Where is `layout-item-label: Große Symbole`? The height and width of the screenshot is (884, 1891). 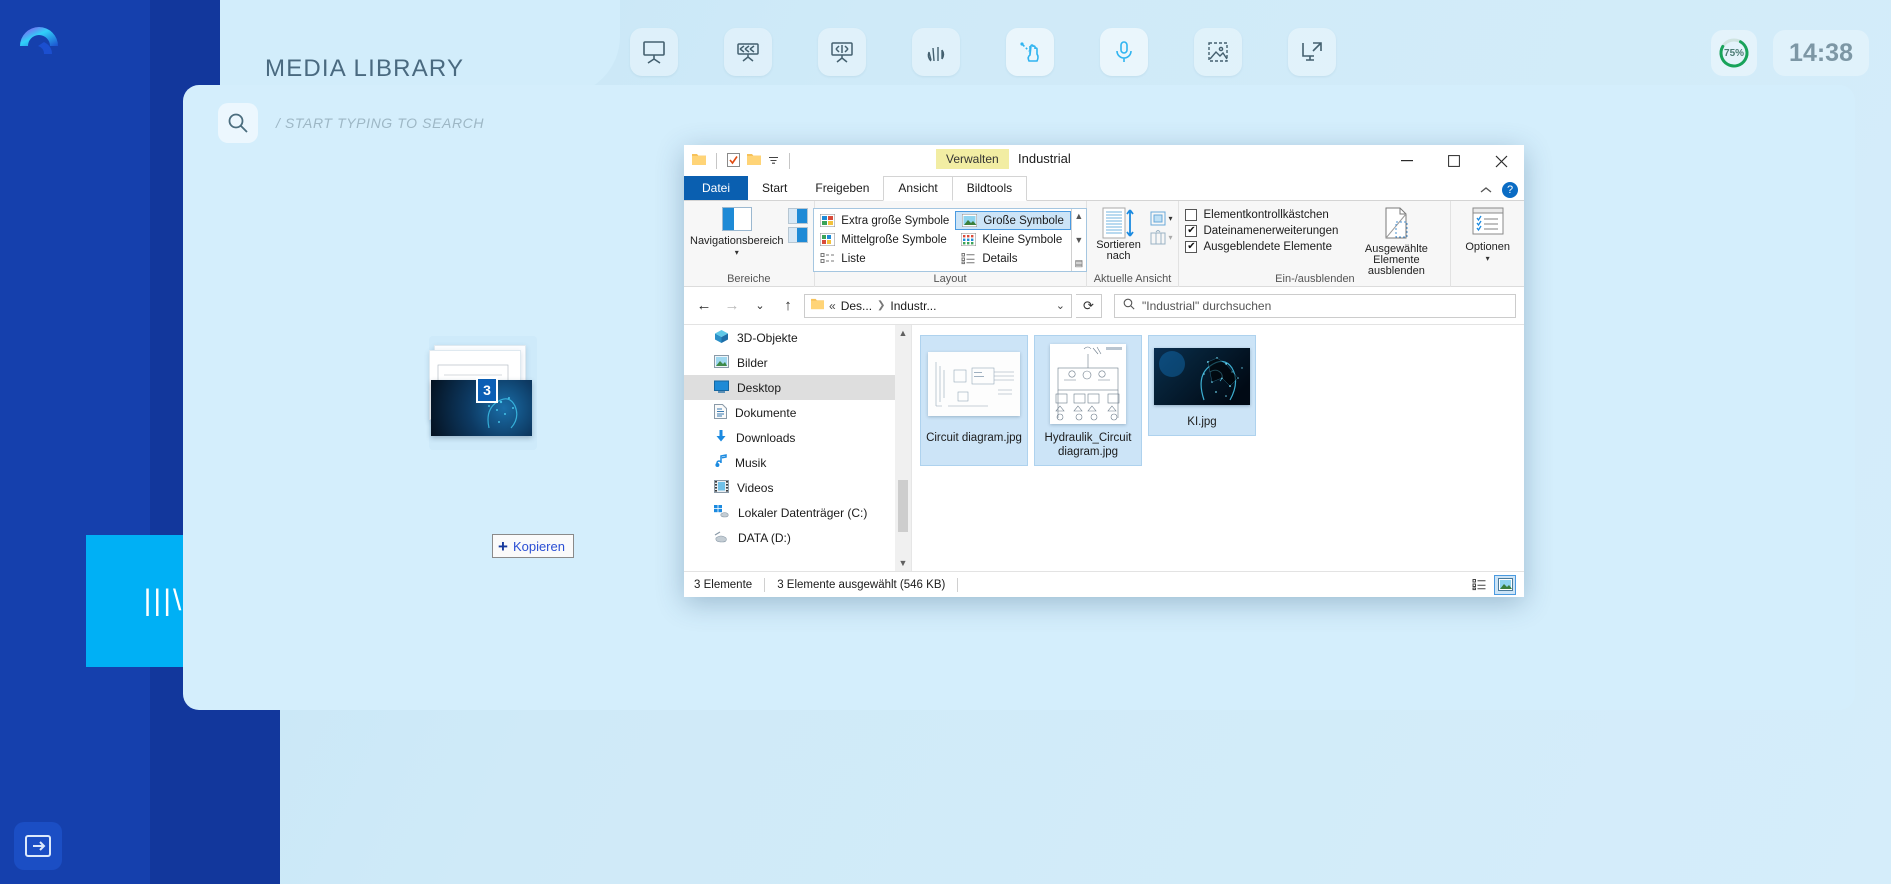
layout-item-label: Große Symbole is located at coordinates (1023, 220).